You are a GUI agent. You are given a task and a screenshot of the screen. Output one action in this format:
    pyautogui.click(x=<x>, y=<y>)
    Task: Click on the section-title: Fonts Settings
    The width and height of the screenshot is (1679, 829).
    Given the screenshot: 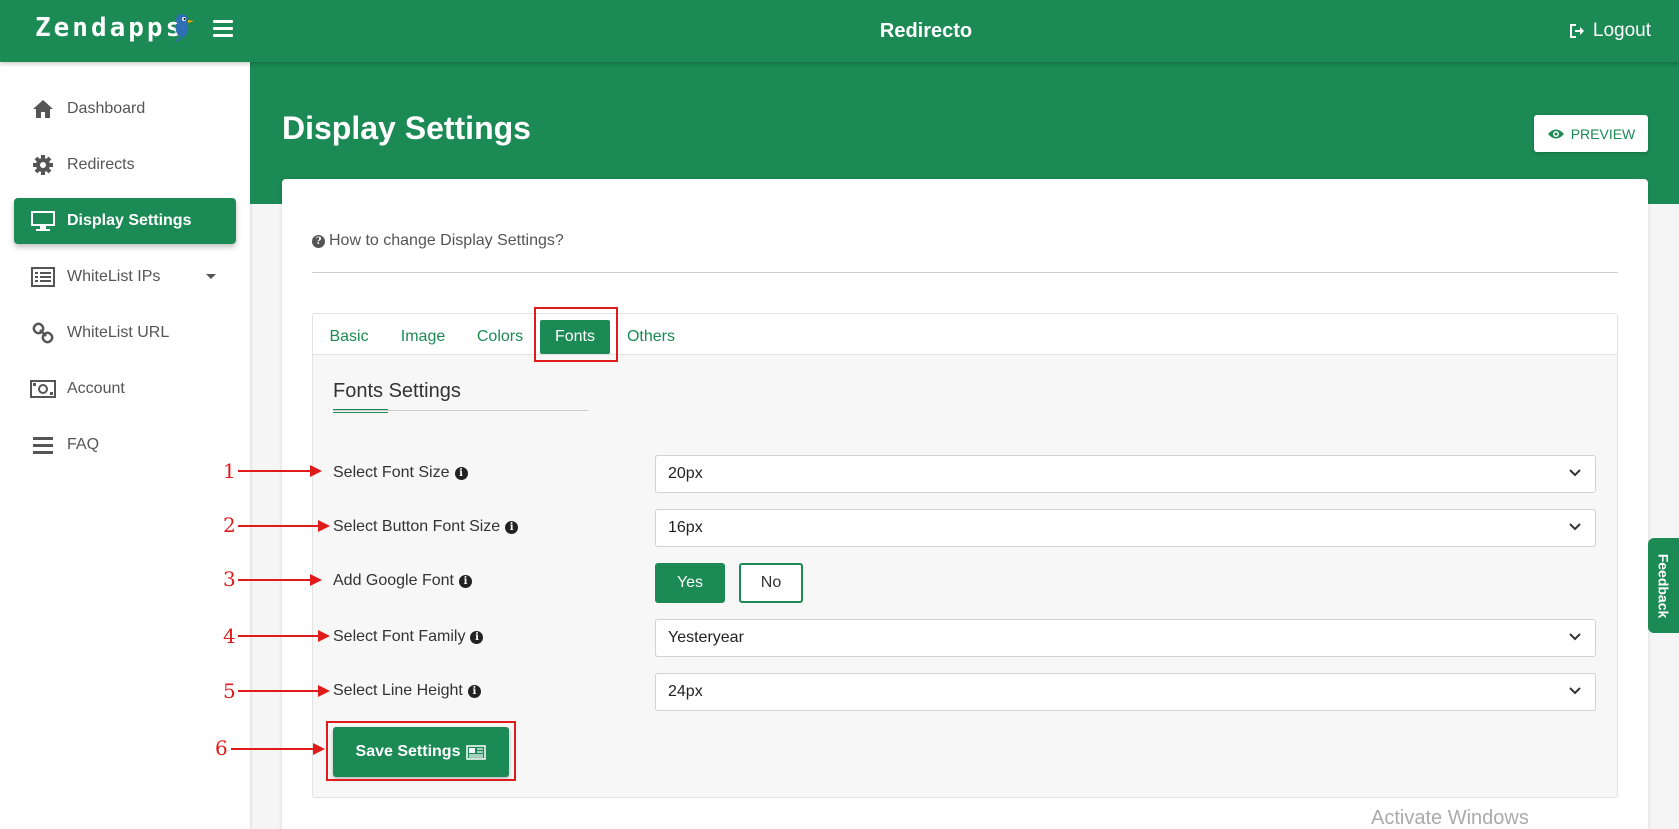 What is the action you would take?
    pyautogui.click(x=397, y=391)
    